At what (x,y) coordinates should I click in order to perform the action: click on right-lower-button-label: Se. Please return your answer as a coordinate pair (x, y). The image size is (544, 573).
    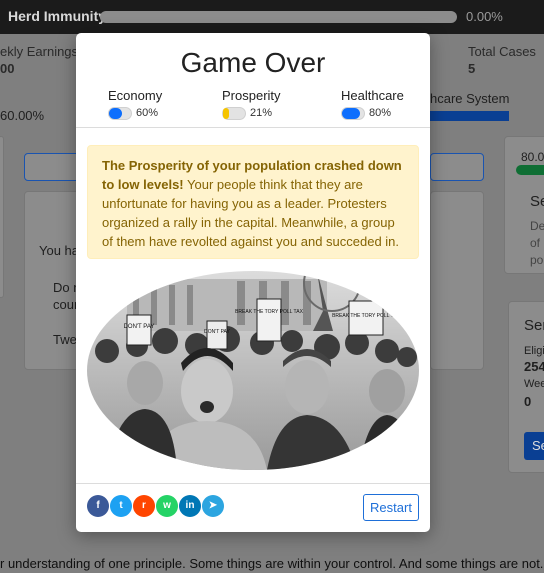
    Looking at the image, I should click on (538, 445).